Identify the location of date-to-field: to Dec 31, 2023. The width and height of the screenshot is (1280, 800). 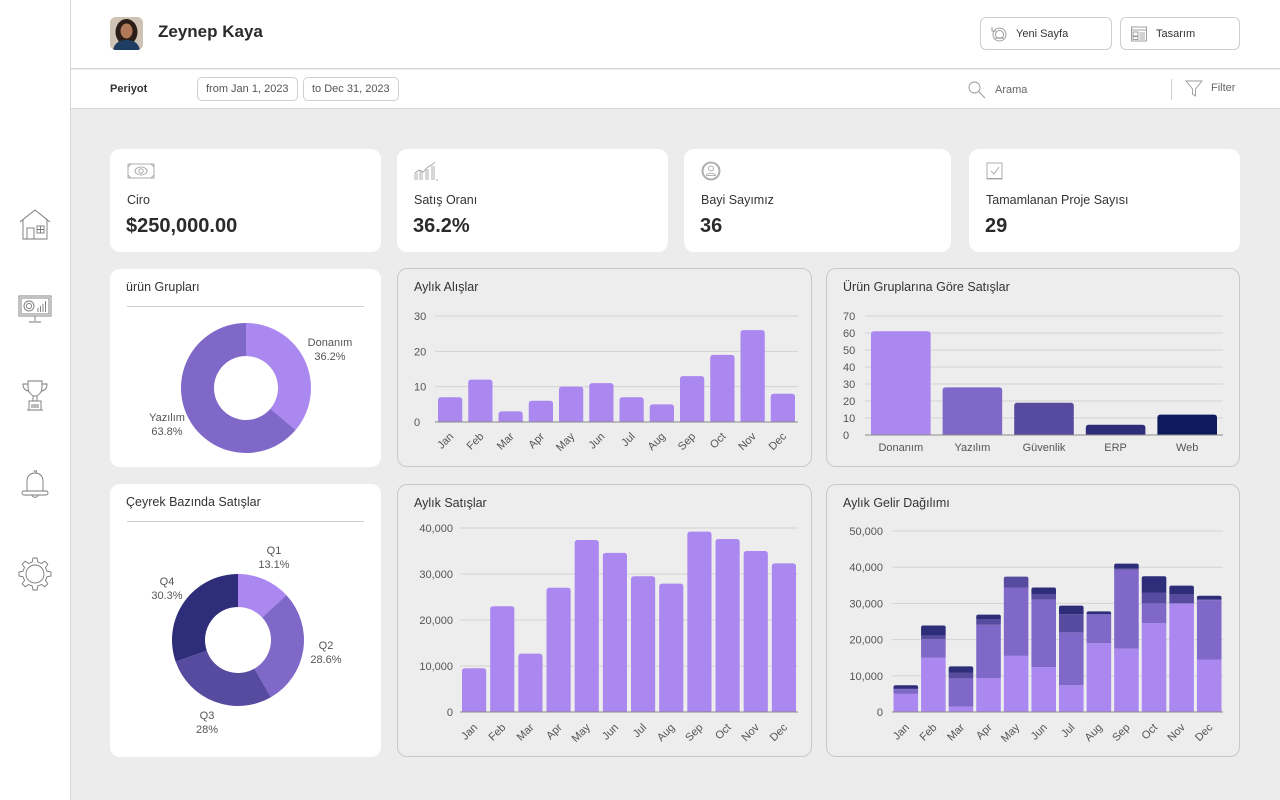
(351, 89).